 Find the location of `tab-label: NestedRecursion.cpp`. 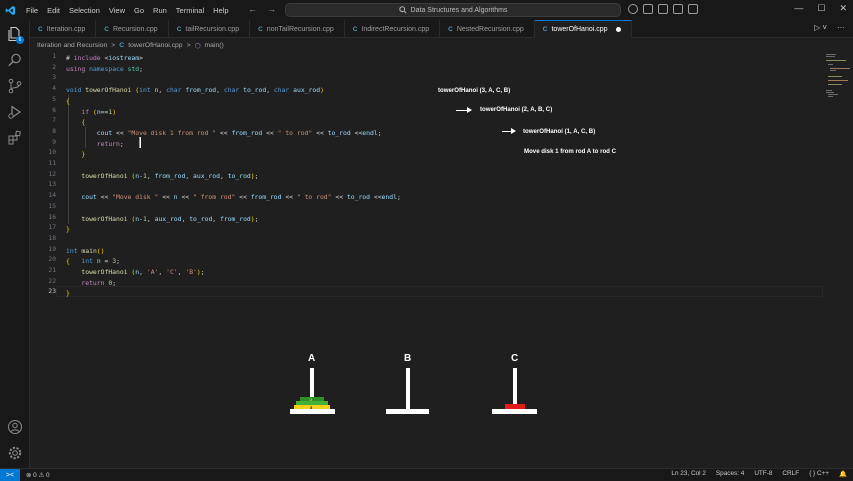

tab-label: NestedRecursion.cpp is located at coordinates (490, 29).